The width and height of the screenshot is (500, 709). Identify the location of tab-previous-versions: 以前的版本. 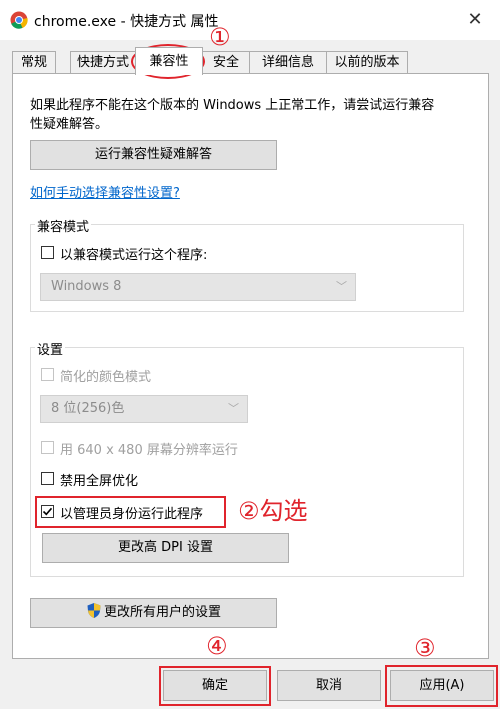
(367, 62).